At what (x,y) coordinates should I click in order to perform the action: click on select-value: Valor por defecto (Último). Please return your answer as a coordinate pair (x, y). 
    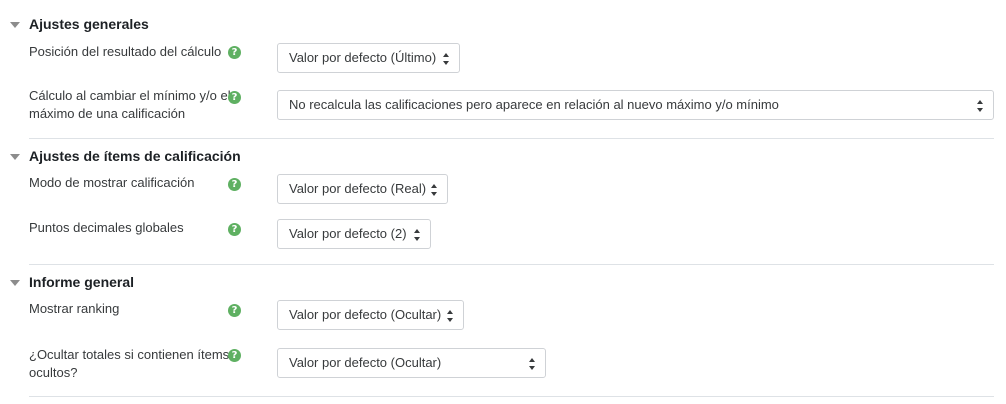
    Looking at the image, I should click on (363, 57).